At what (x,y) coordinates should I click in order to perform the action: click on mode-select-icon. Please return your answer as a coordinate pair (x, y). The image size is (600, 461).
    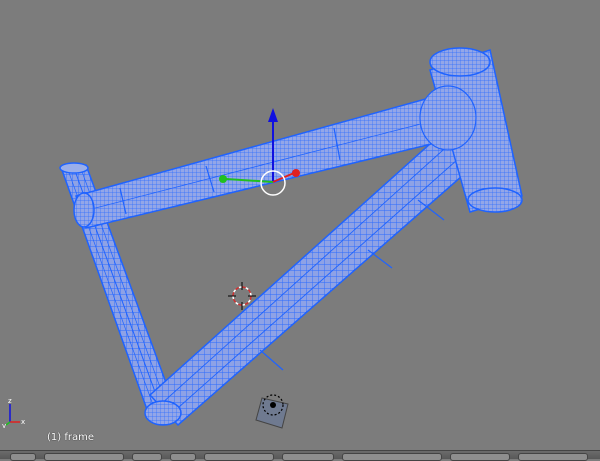
    Looking at the image, I should click on (84, 457).